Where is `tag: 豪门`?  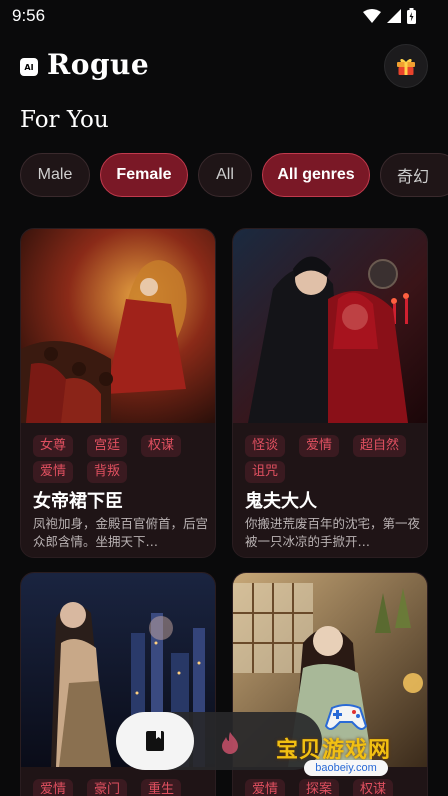
tag: 豪门 is located at coordinates (107, 787).